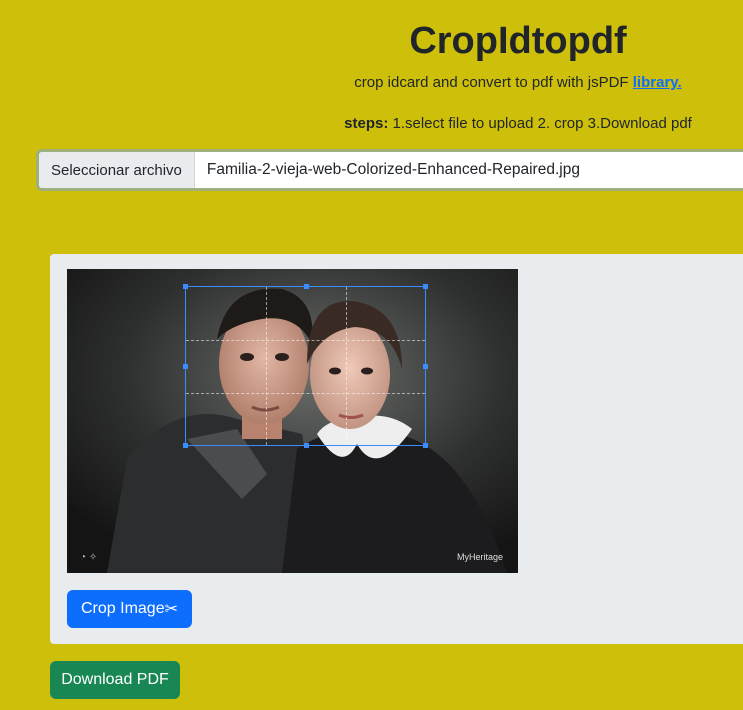 This screenshot has height=710, width=743. Describe the element at coordinates (306, 445) in the screenshot. I see `crop-handle-s` at that location.